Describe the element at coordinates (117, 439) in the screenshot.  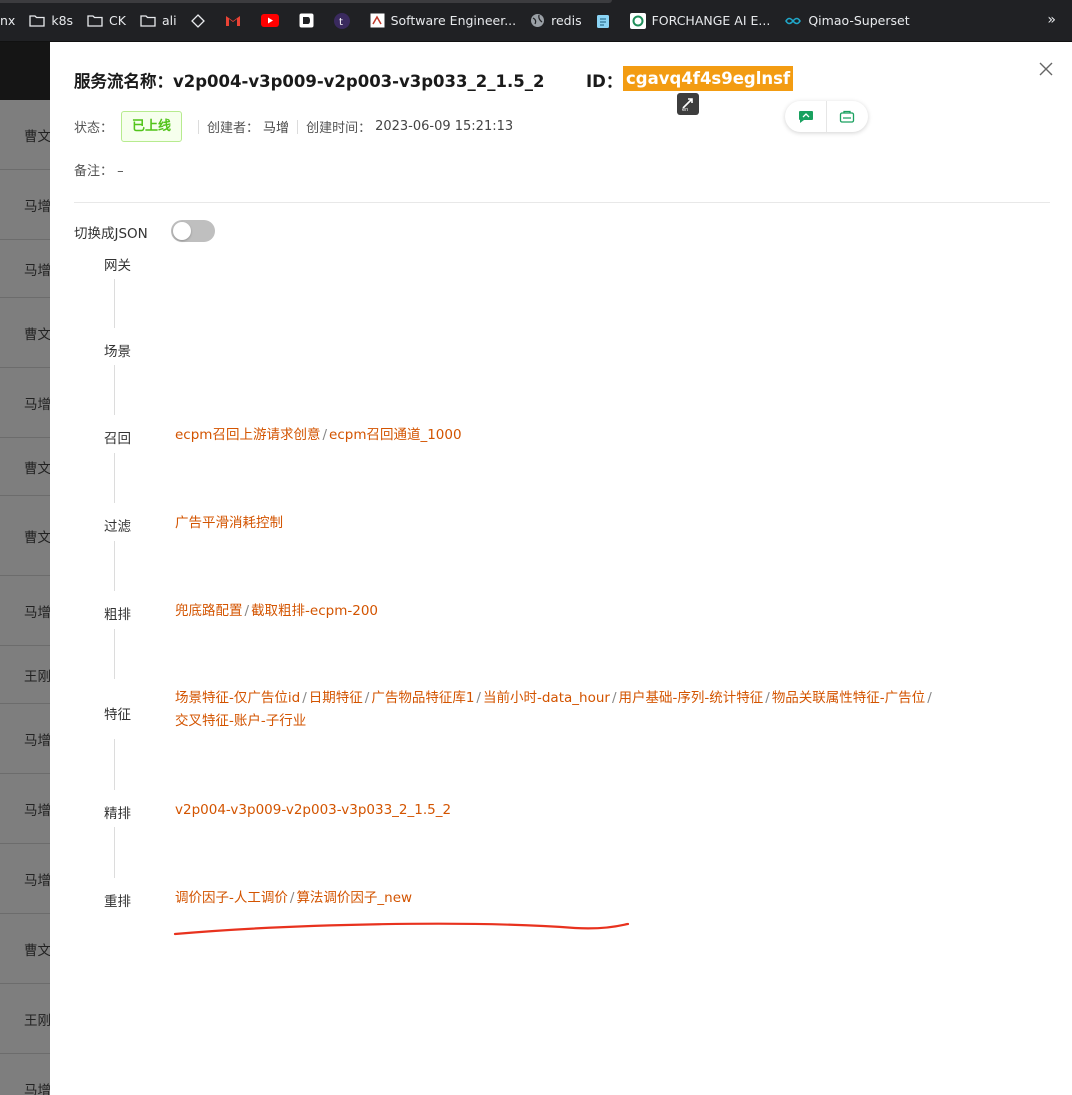
I see `flow-step-label-recall: 召回` at that location.